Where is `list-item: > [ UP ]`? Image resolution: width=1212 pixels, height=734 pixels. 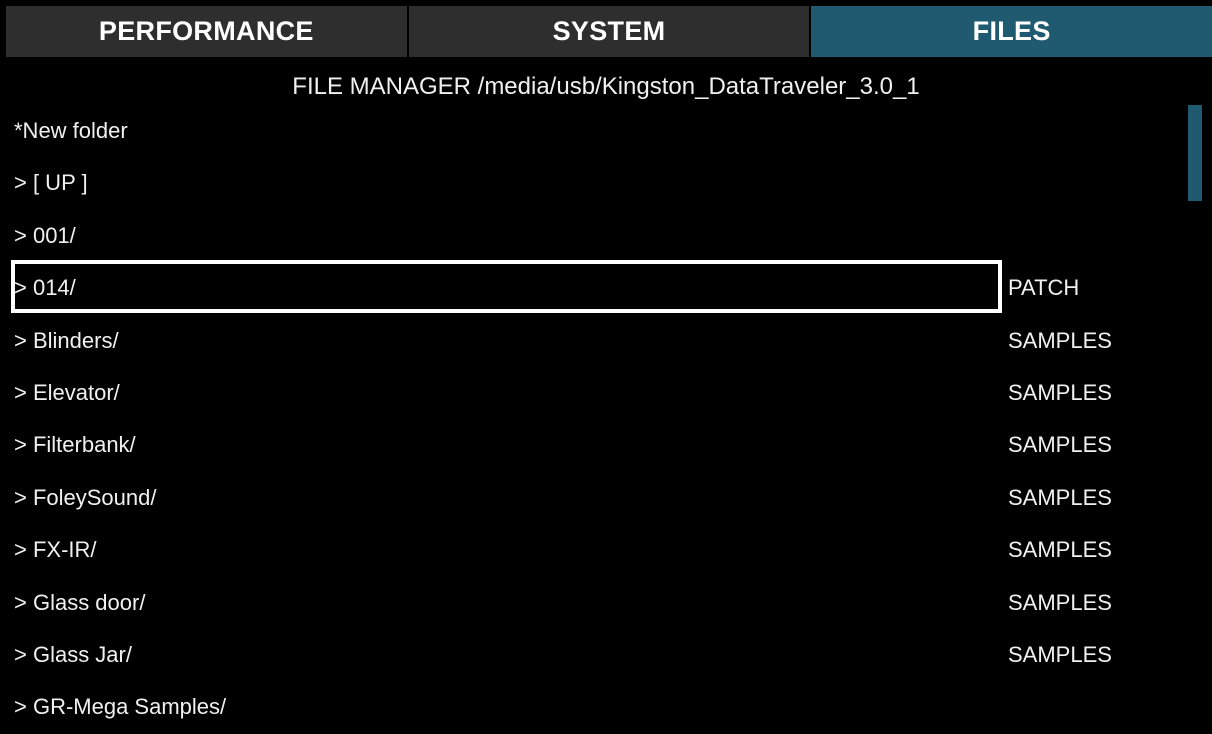
list-item: > [ UP ] is located at coordinates (590, 183).